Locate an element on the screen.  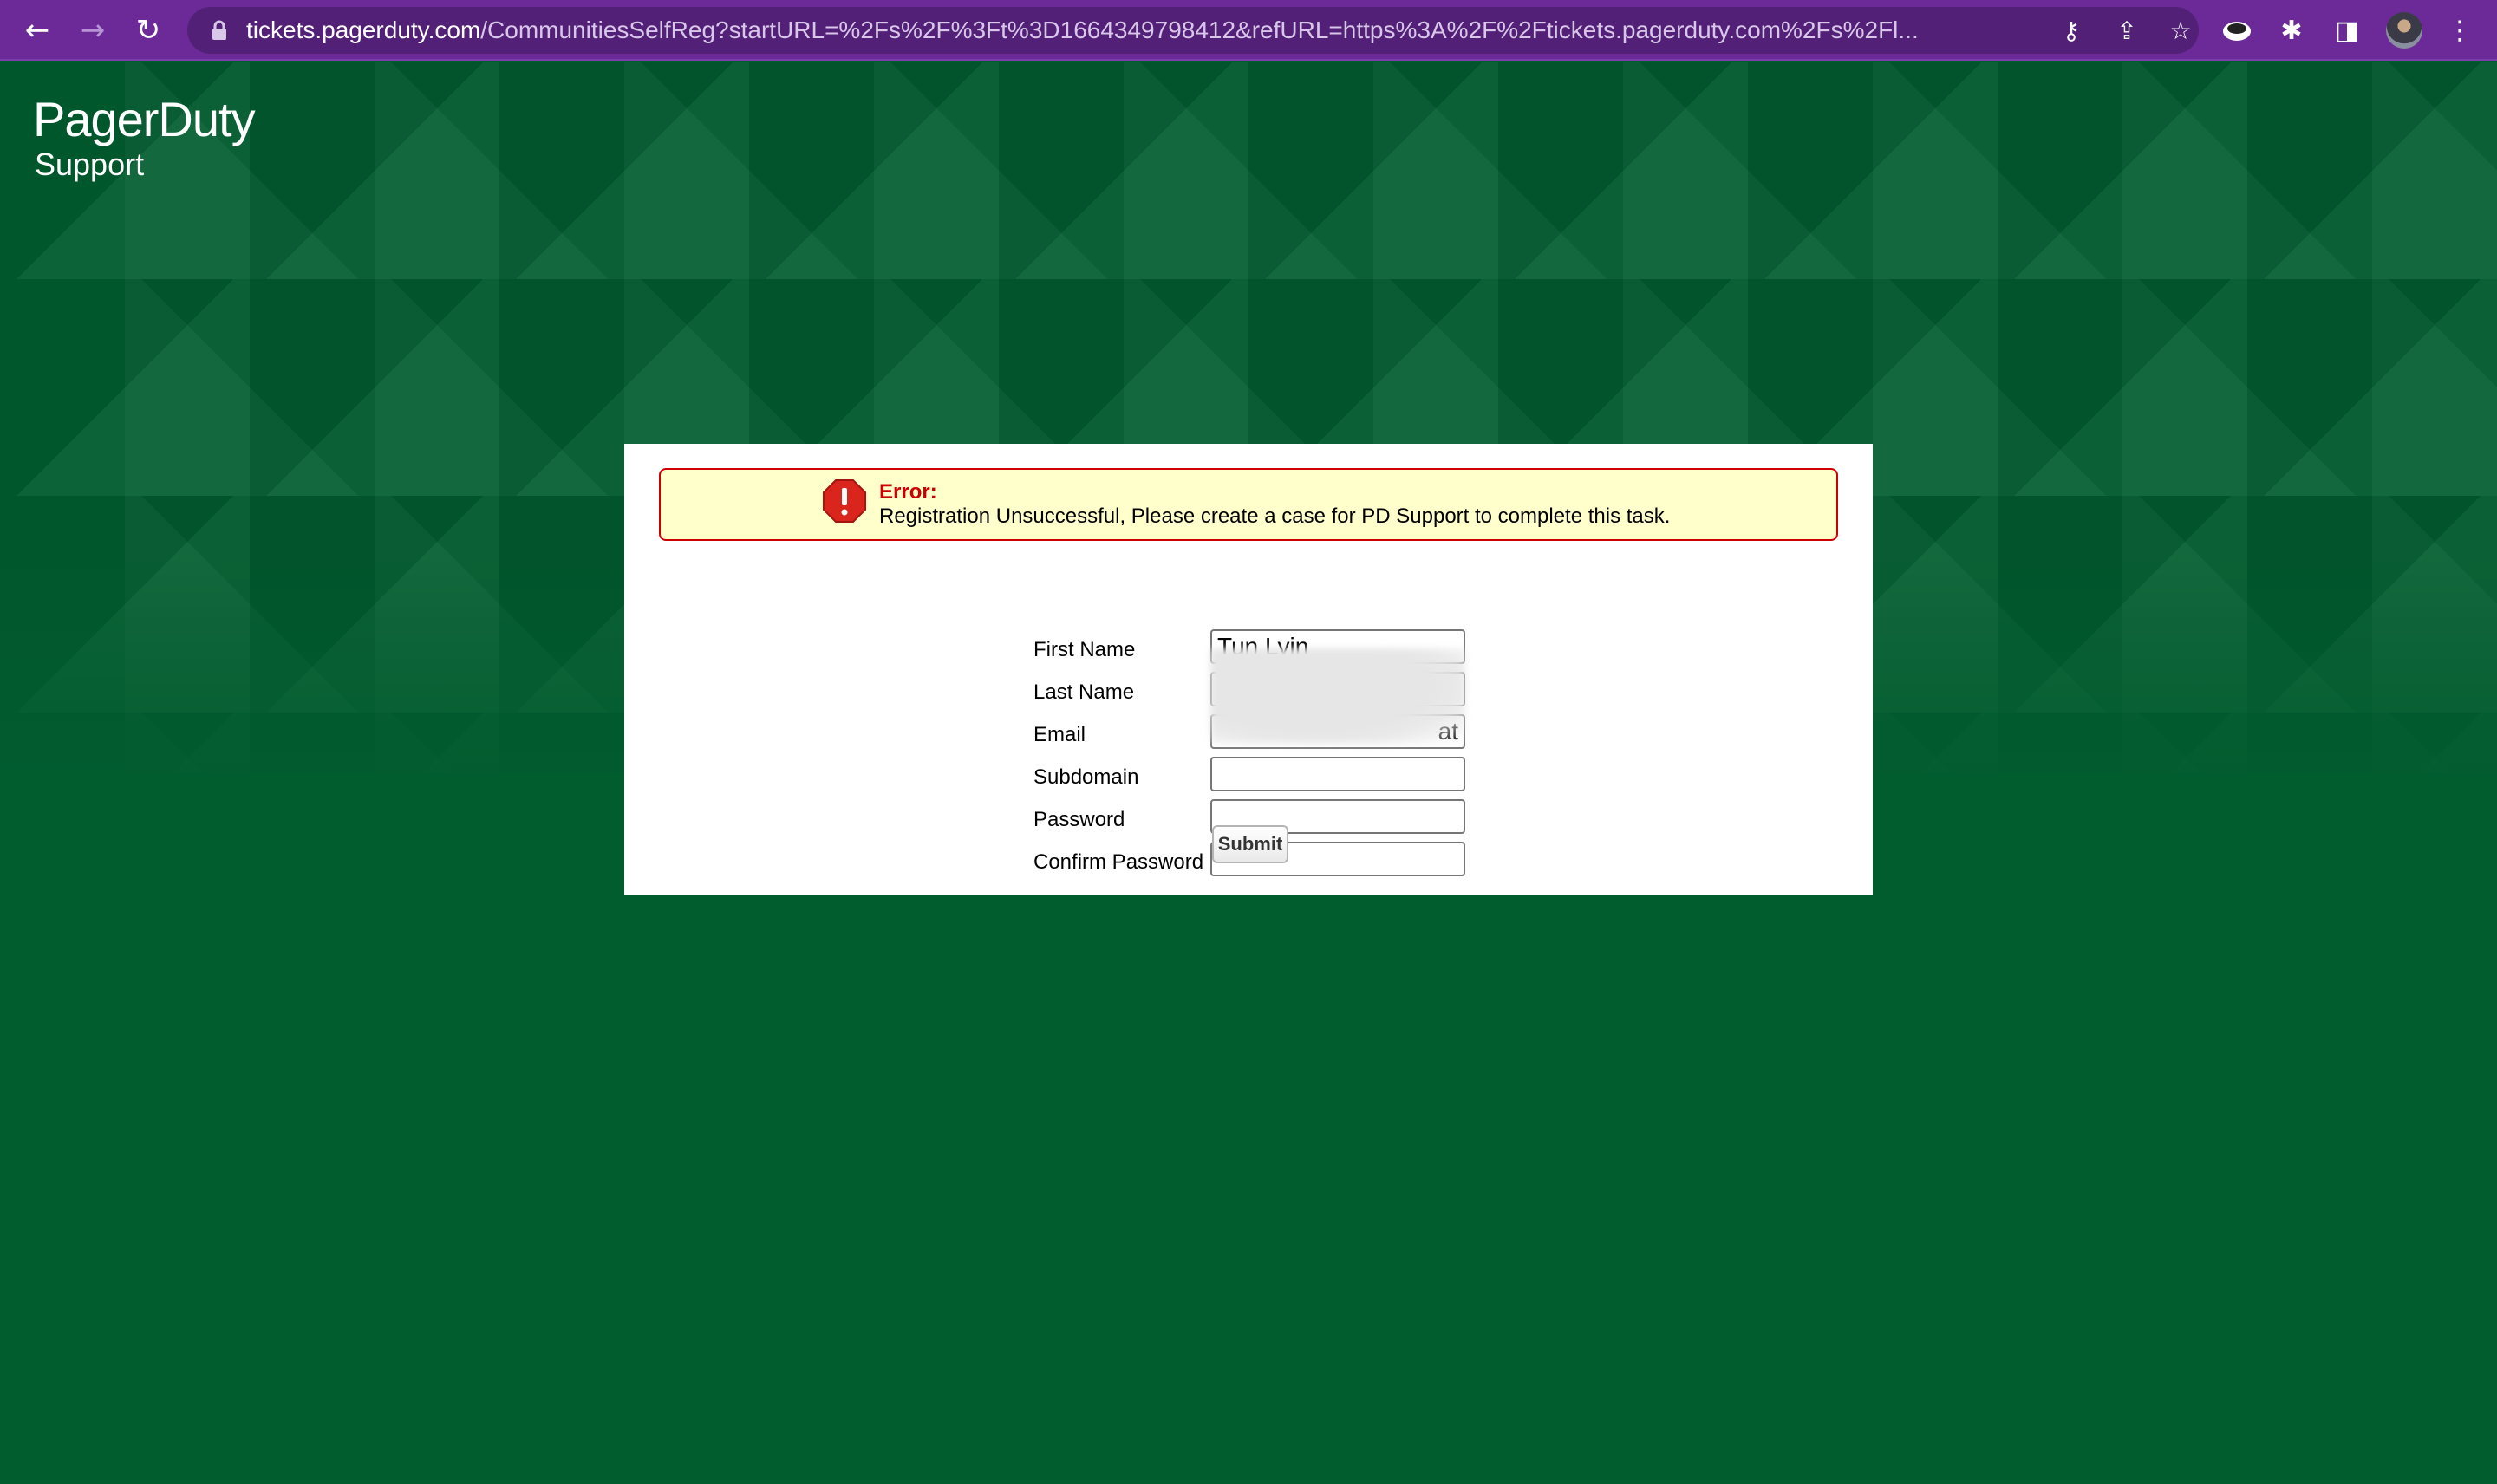
side-panel-icon: ◨ is located at coordinates (2347, 30).